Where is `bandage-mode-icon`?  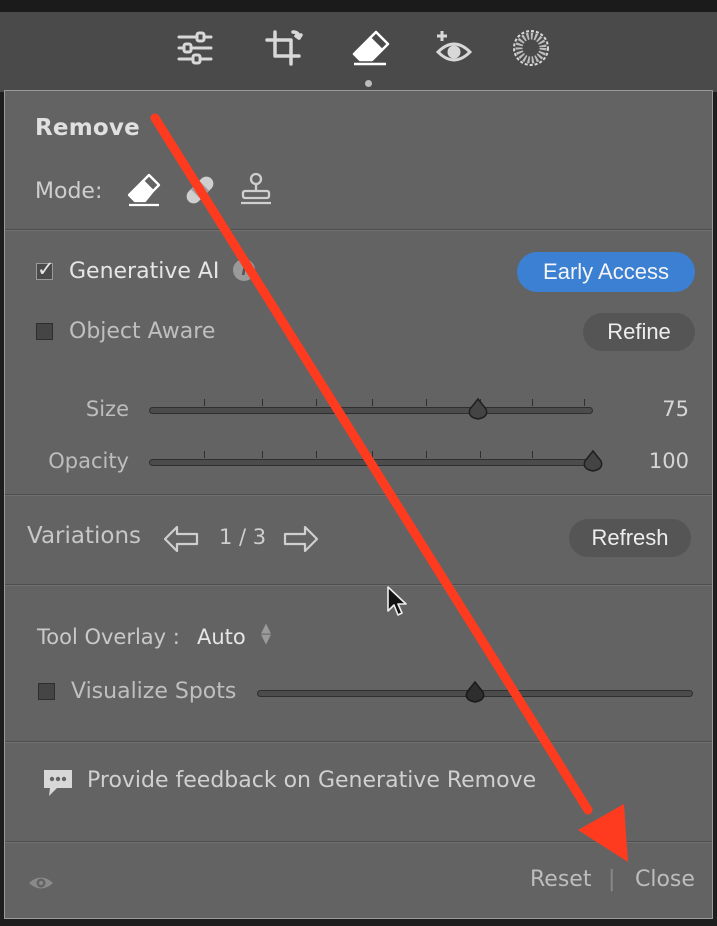 bandage-mode-icon is located at coordinates (200, 190).